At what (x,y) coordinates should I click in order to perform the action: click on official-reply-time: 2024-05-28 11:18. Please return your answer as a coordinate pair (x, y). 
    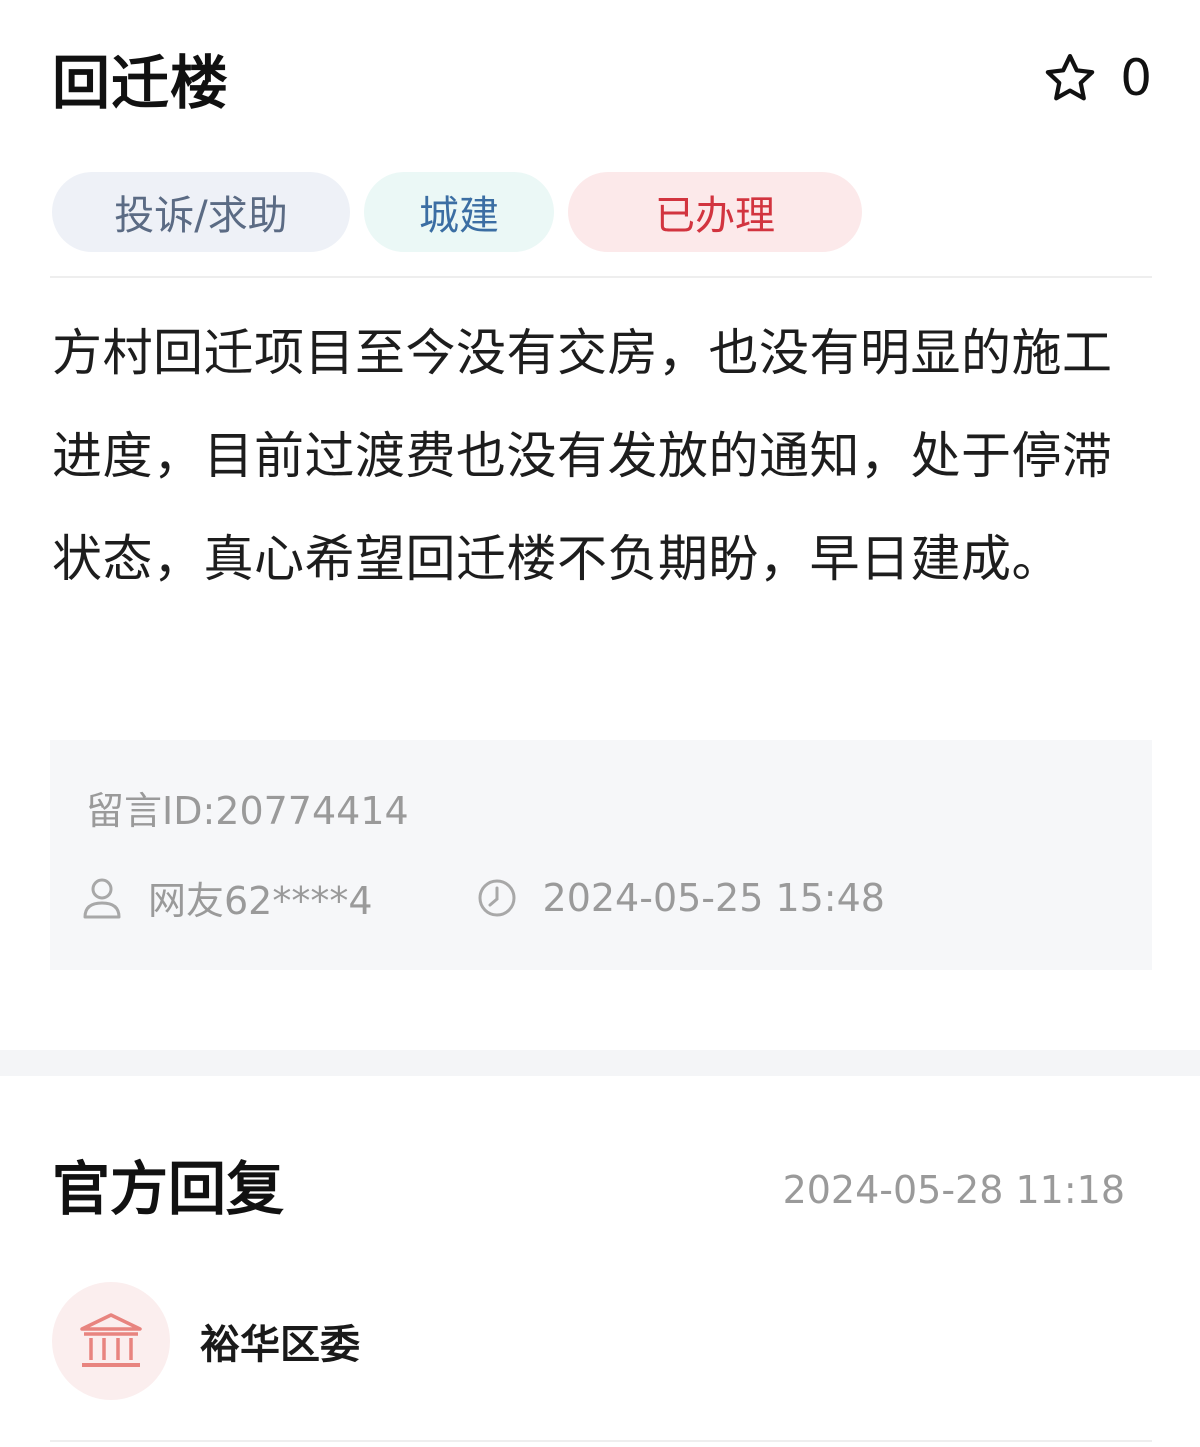
    Looking at the image, I should click on (953, 1190).